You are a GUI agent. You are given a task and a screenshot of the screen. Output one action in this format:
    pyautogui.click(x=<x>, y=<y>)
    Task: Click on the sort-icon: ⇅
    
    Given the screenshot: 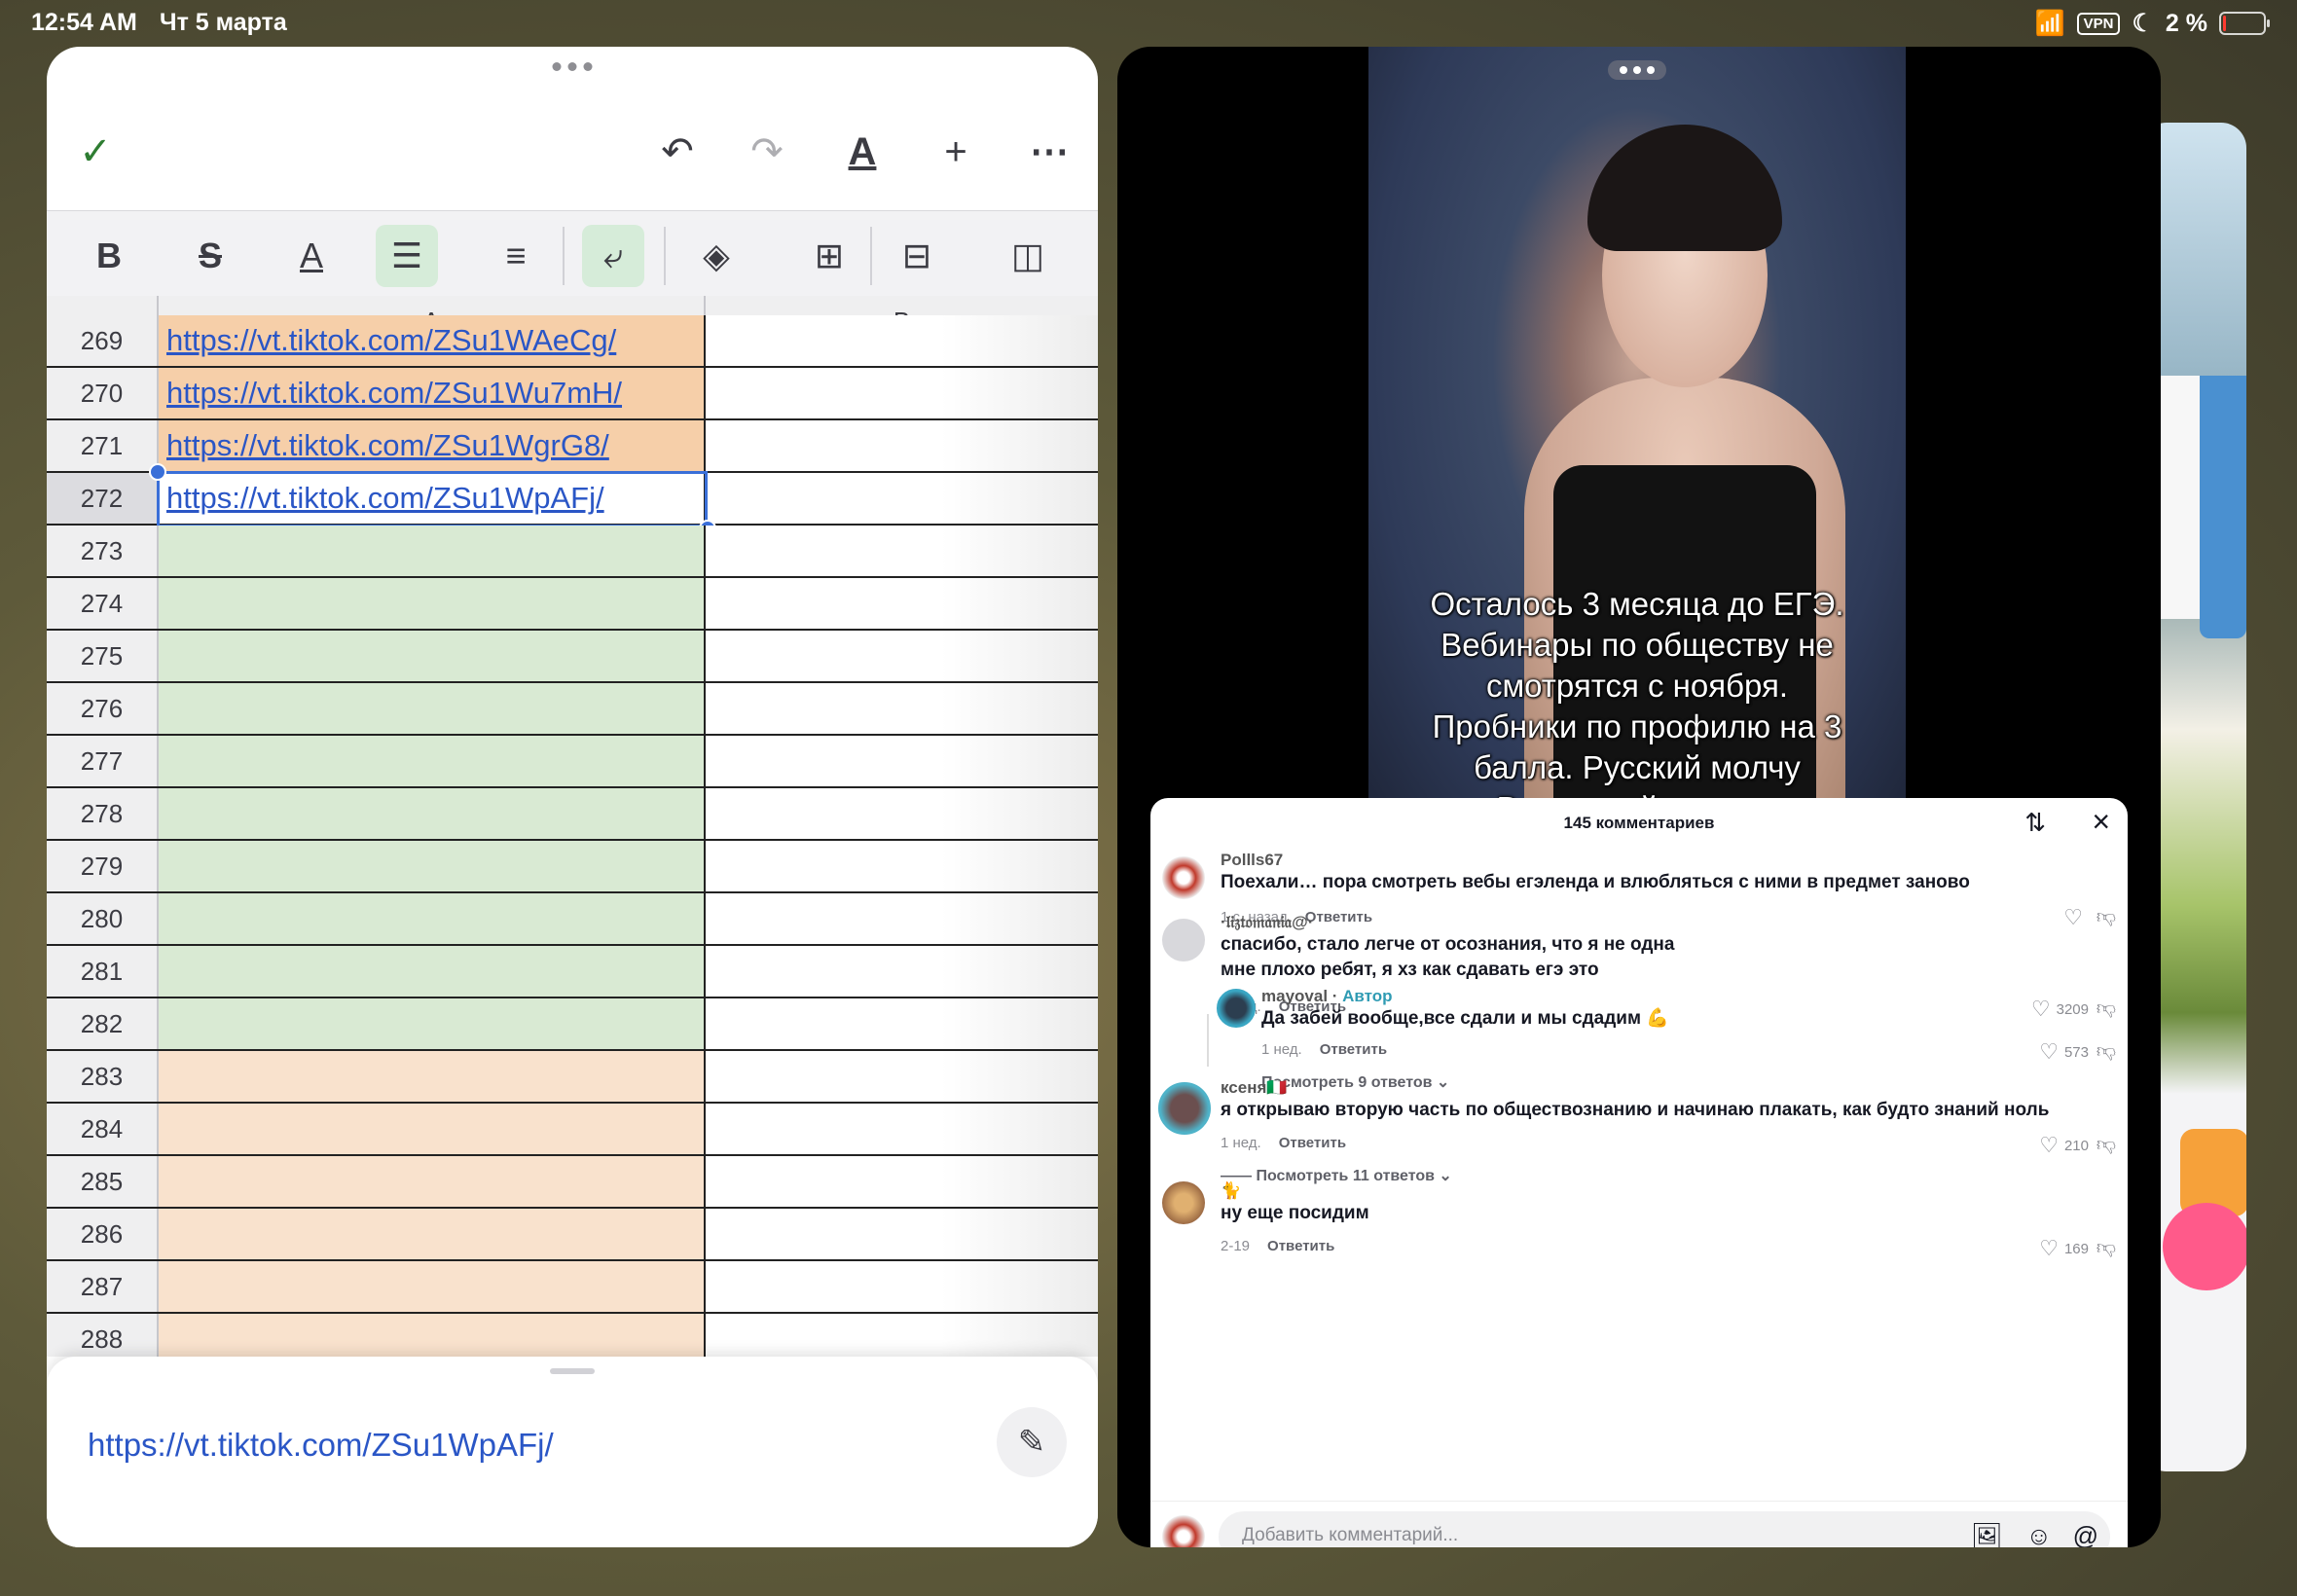 What is the action you would take?
    pyautogui.click(x=2035, y=823)
    